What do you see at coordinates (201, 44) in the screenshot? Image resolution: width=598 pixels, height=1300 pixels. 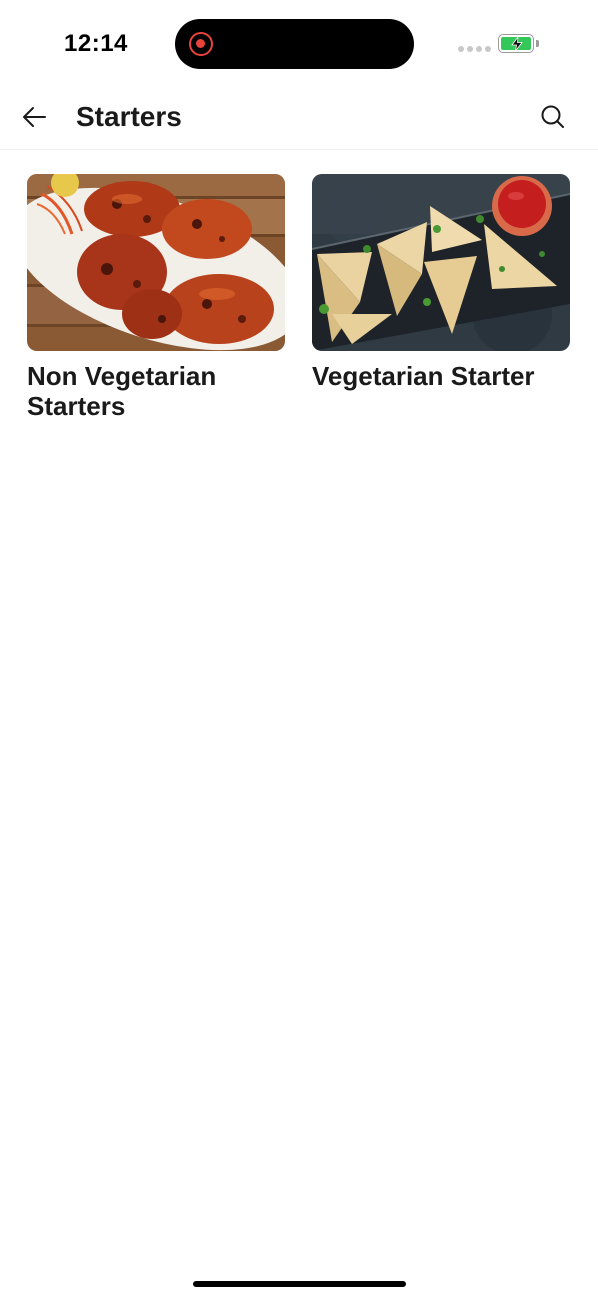 I see `recording-indicator-icon` at bounding box center [201, 44].